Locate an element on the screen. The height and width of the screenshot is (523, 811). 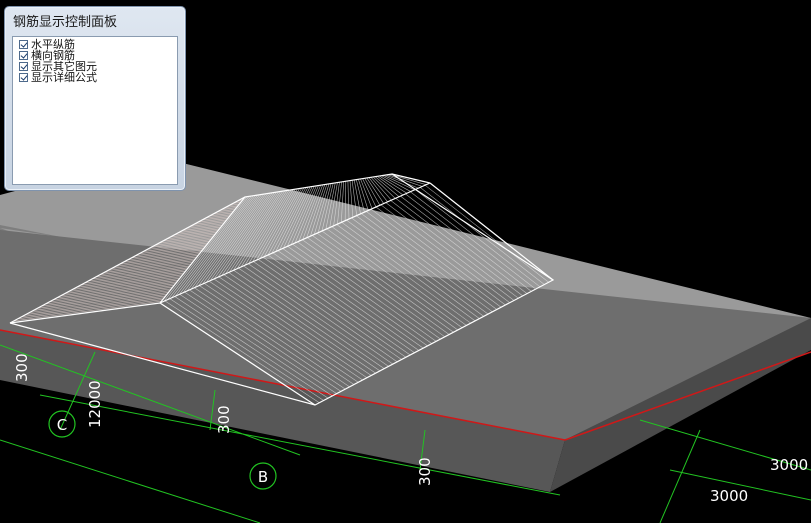
axis-label-c-group: C is located at coordinates (62, 424).